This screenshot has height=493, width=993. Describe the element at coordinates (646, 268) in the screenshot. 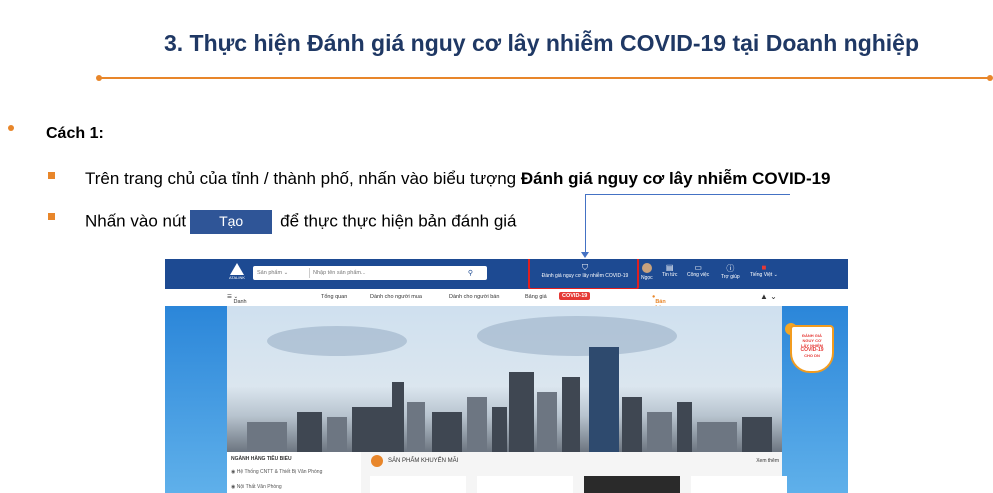

I see `avatar` at that location.